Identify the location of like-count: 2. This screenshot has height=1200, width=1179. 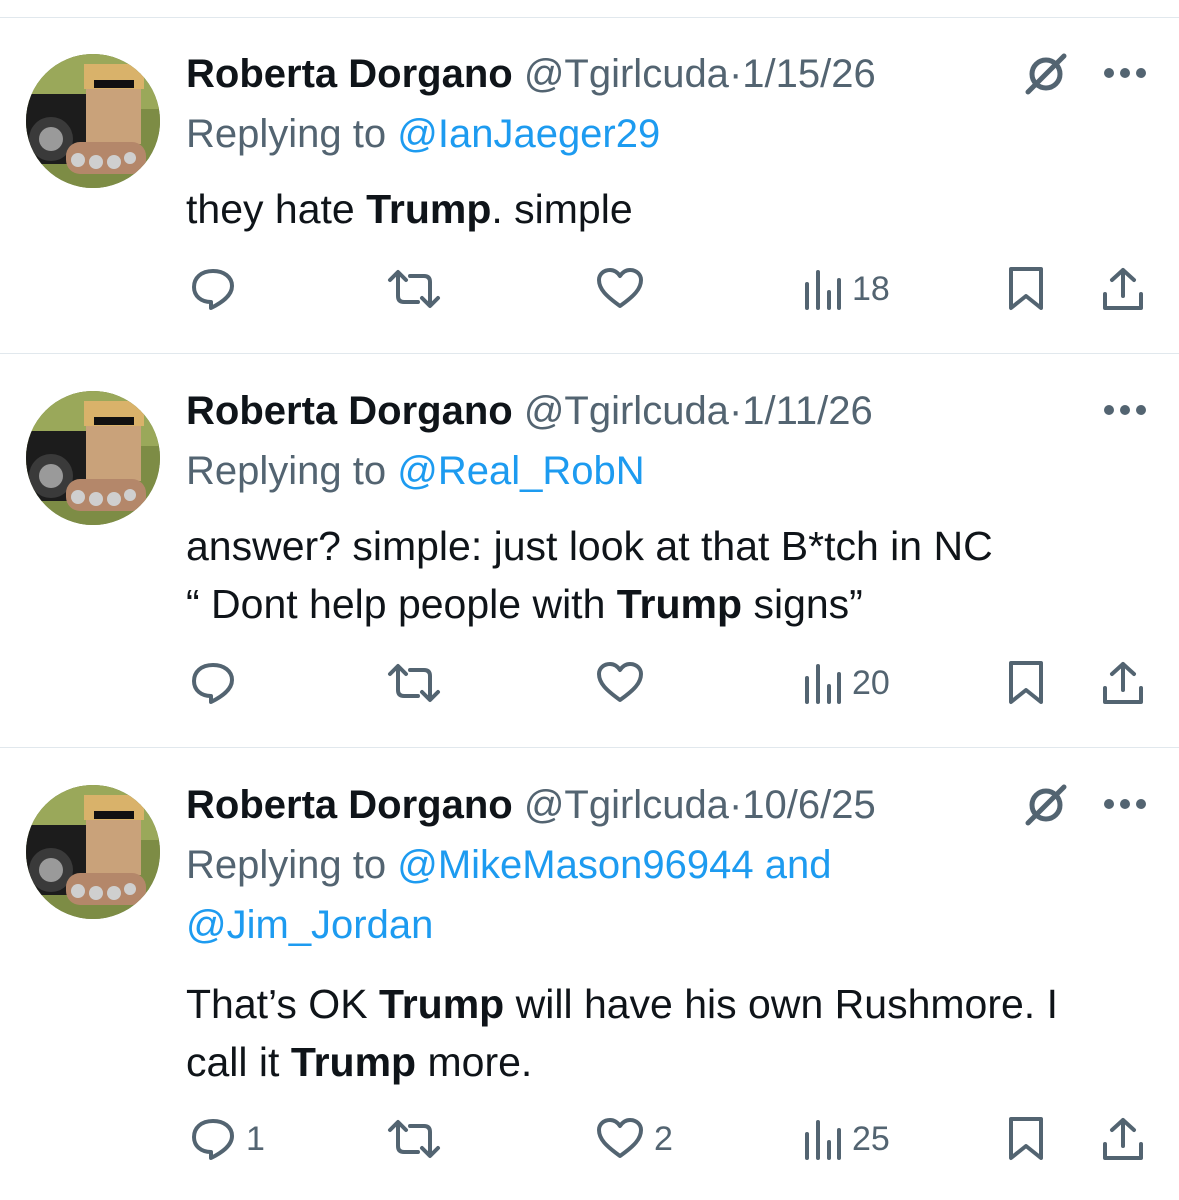
(663, 1138).